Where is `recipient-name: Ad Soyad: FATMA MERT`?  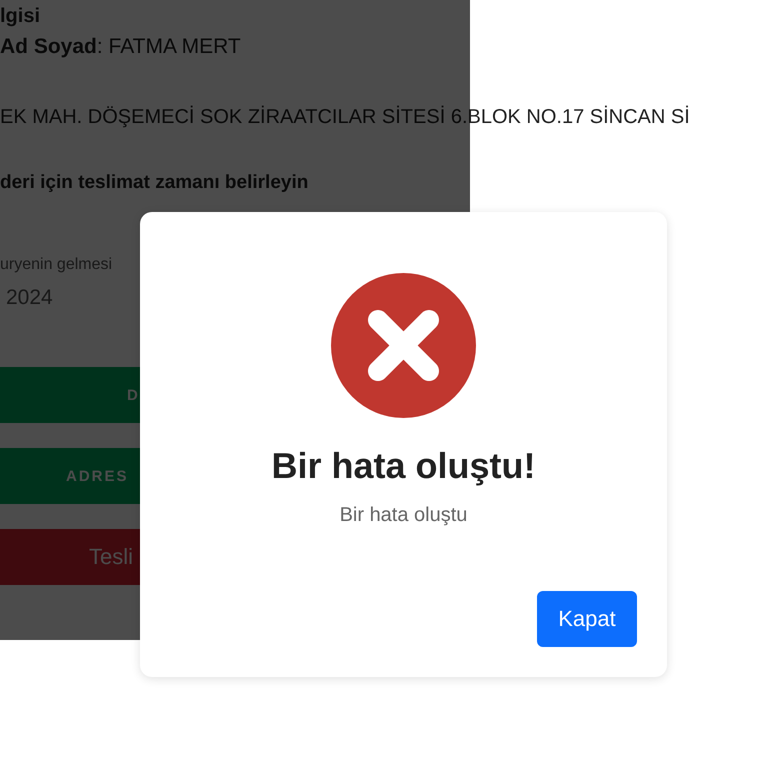
recipient-name: Ad Soyad: FATMA MERT is located at coordinates (121, 47).